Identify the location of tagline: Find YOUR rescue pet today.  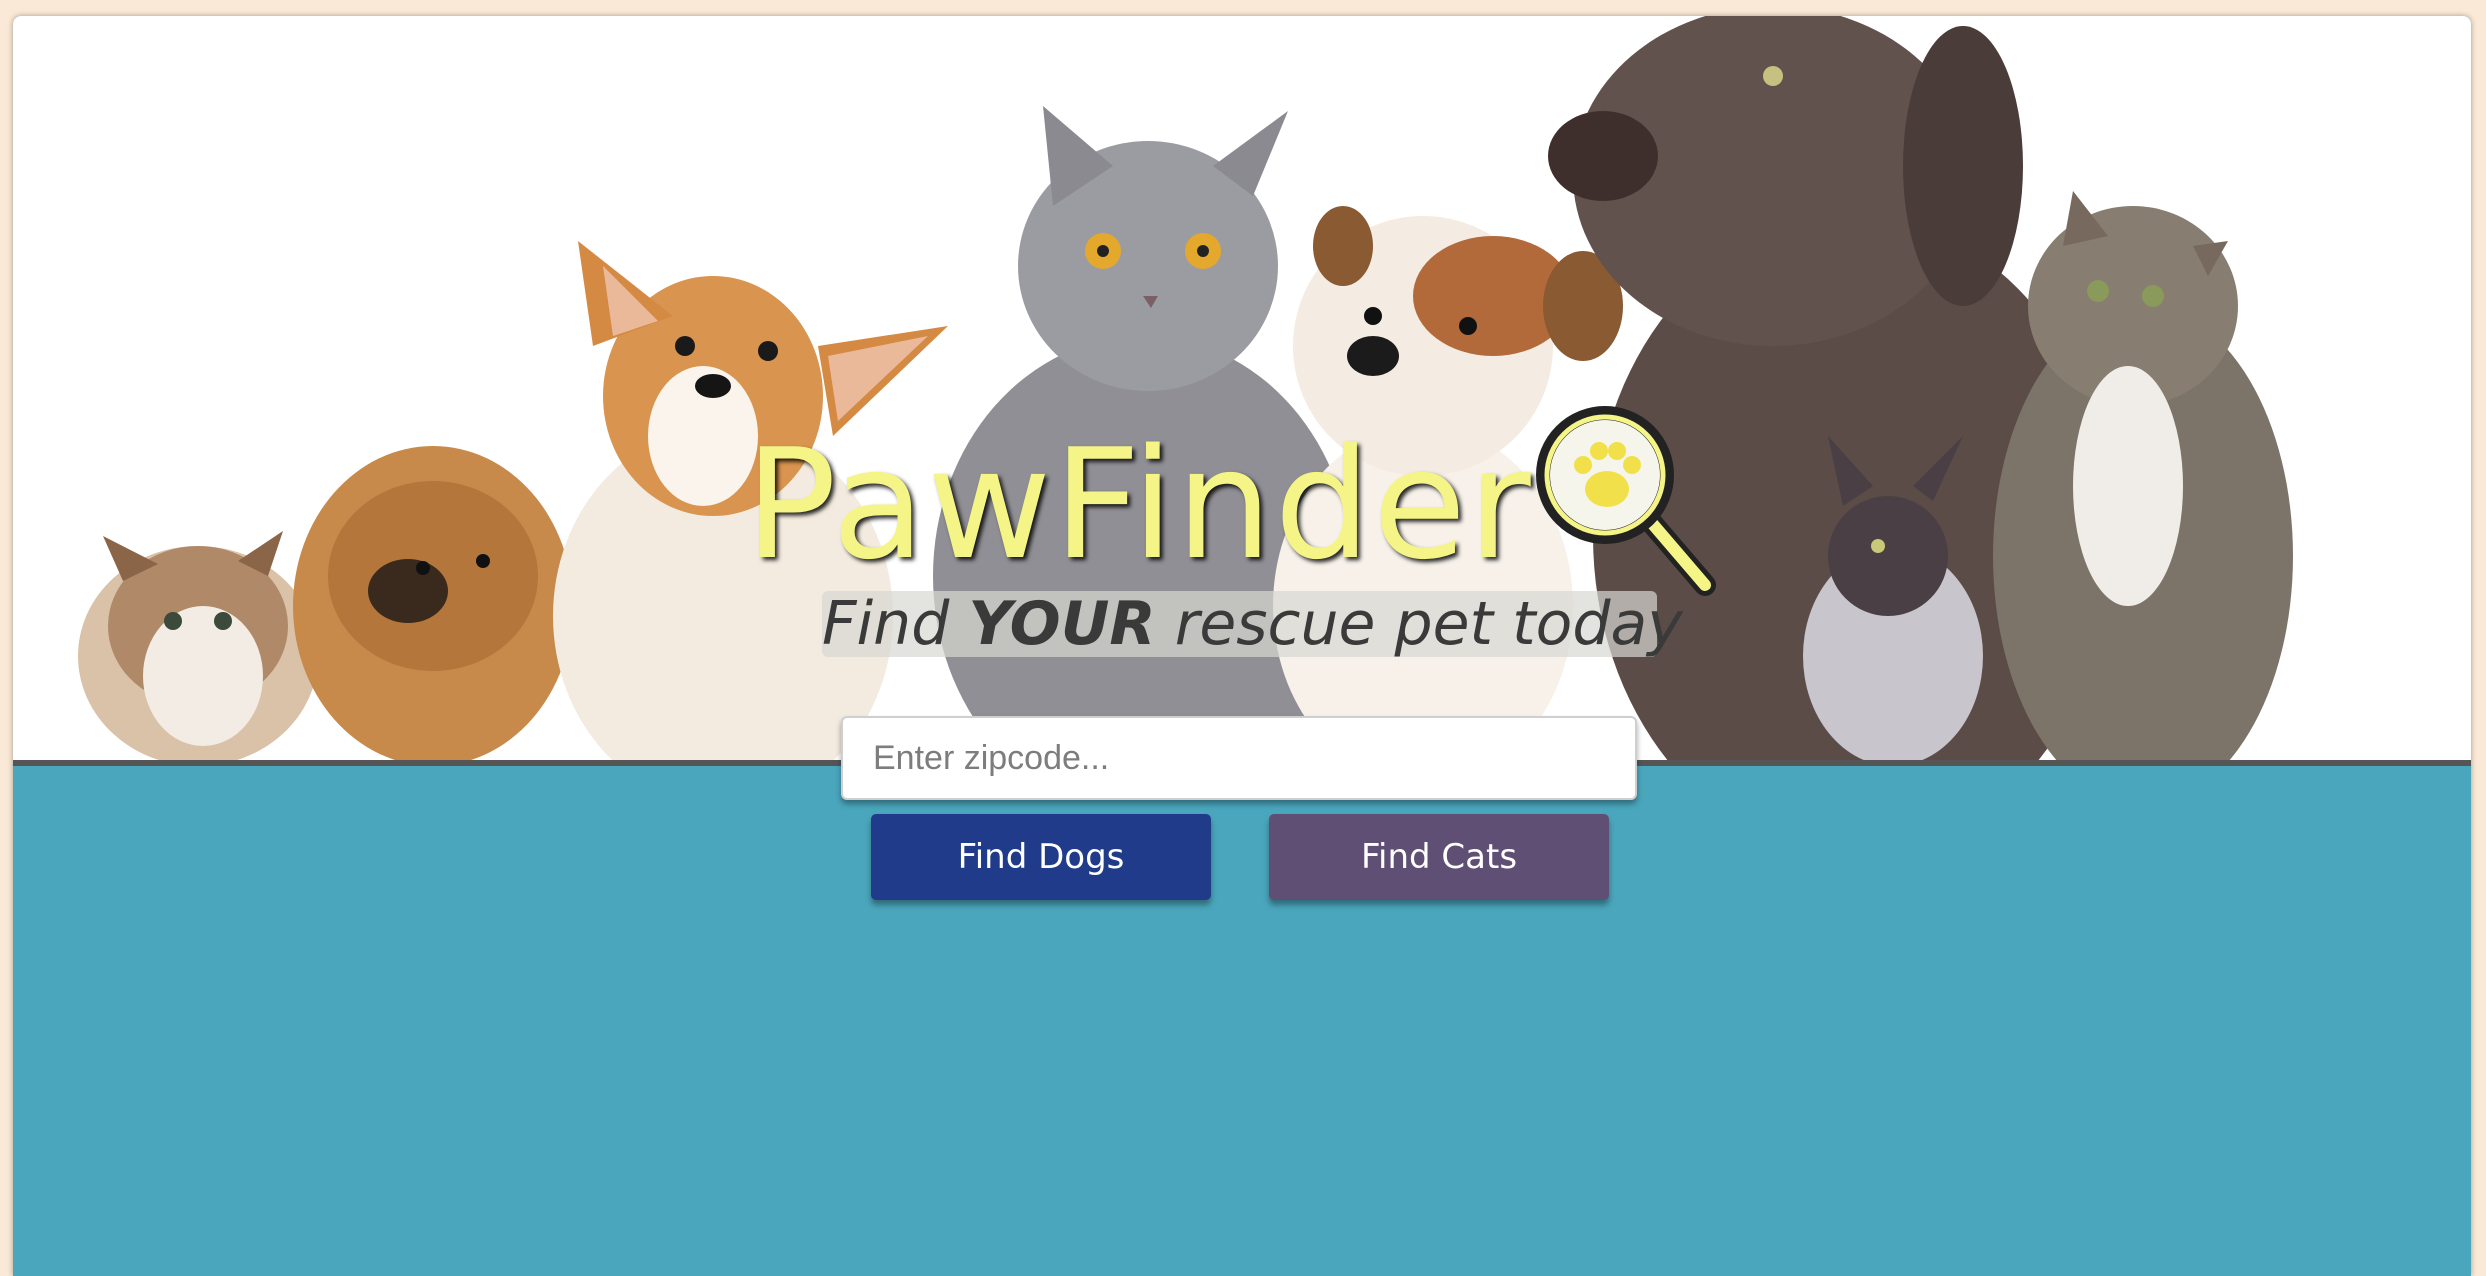
(1252, 624).